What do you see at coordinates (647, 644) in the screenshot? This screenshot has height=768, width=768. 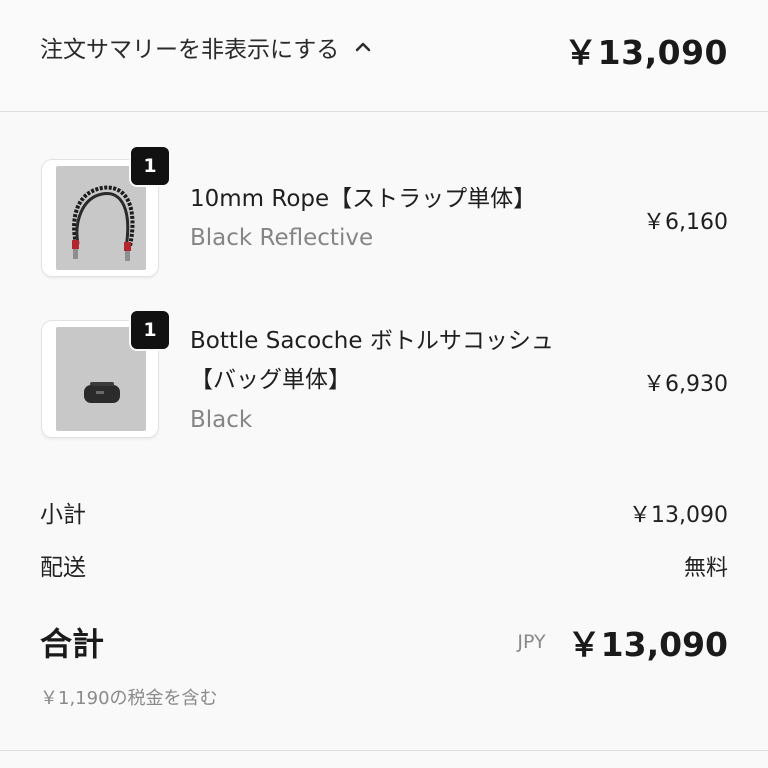 I see `total-amount: ￥13,090` at bounding box center [647, 644].